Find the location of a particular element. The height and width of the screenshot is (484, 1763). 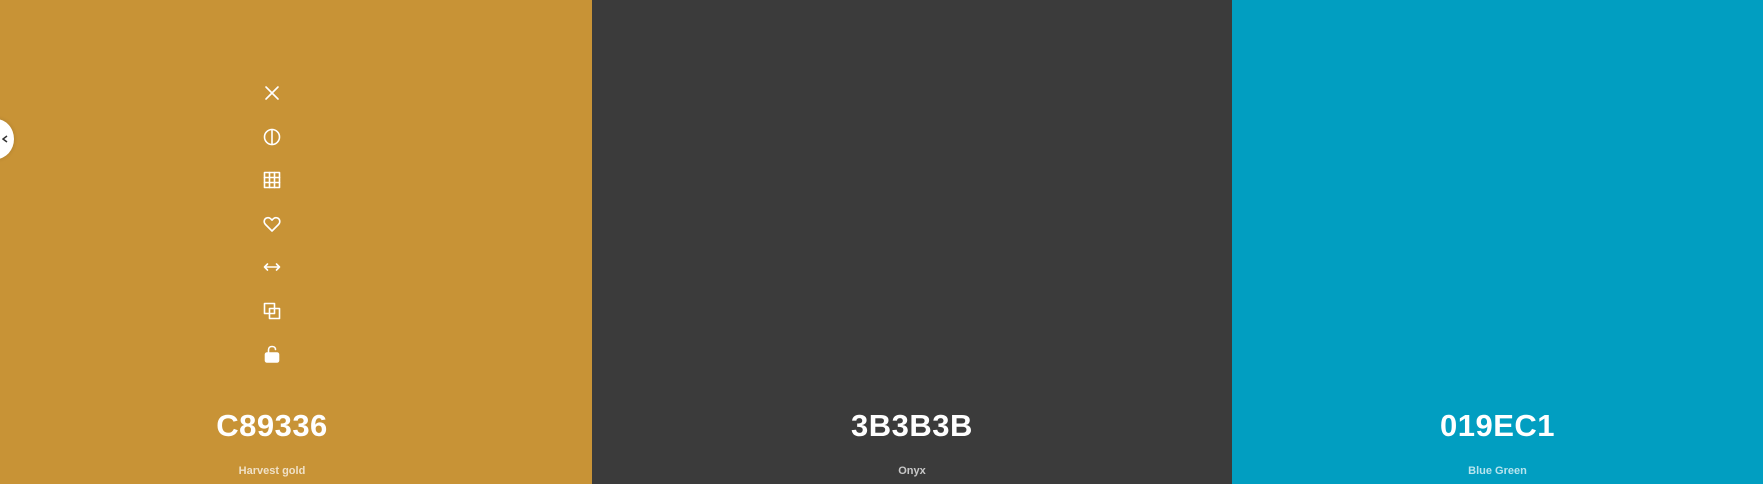

lock-color-button is located at coordinates (272, 354).